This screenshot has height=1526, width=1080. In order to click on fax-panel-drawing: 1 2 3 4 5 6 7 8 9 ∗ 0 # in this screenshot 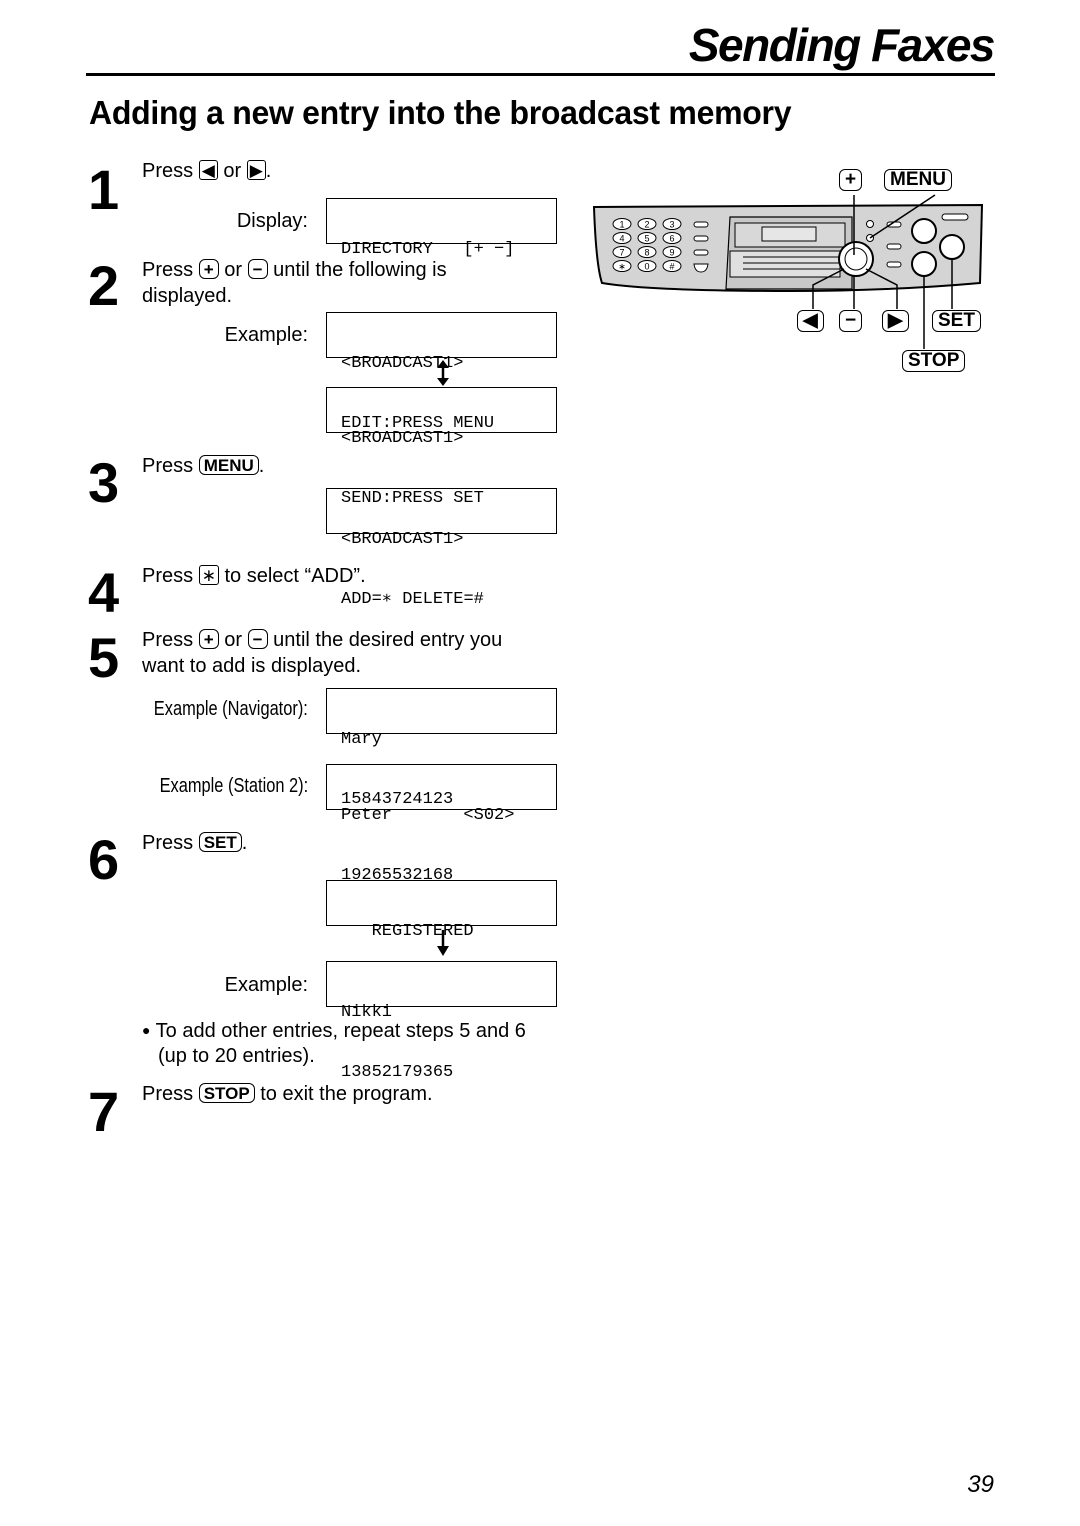, I will do `click(788, 271)`.